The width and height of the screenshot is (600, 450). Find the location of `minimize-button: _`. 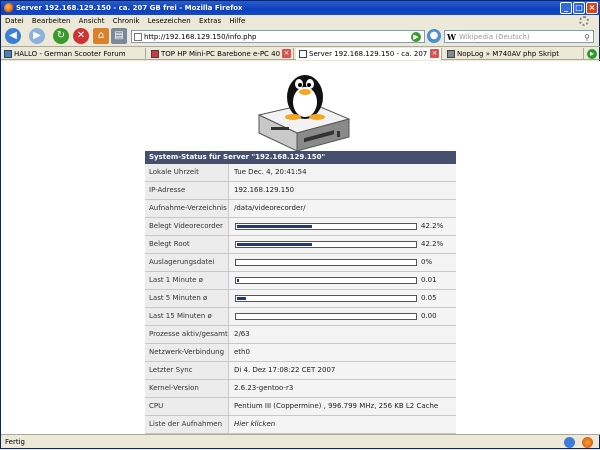

minimize-button: _ is located at coordinates (566, 8).